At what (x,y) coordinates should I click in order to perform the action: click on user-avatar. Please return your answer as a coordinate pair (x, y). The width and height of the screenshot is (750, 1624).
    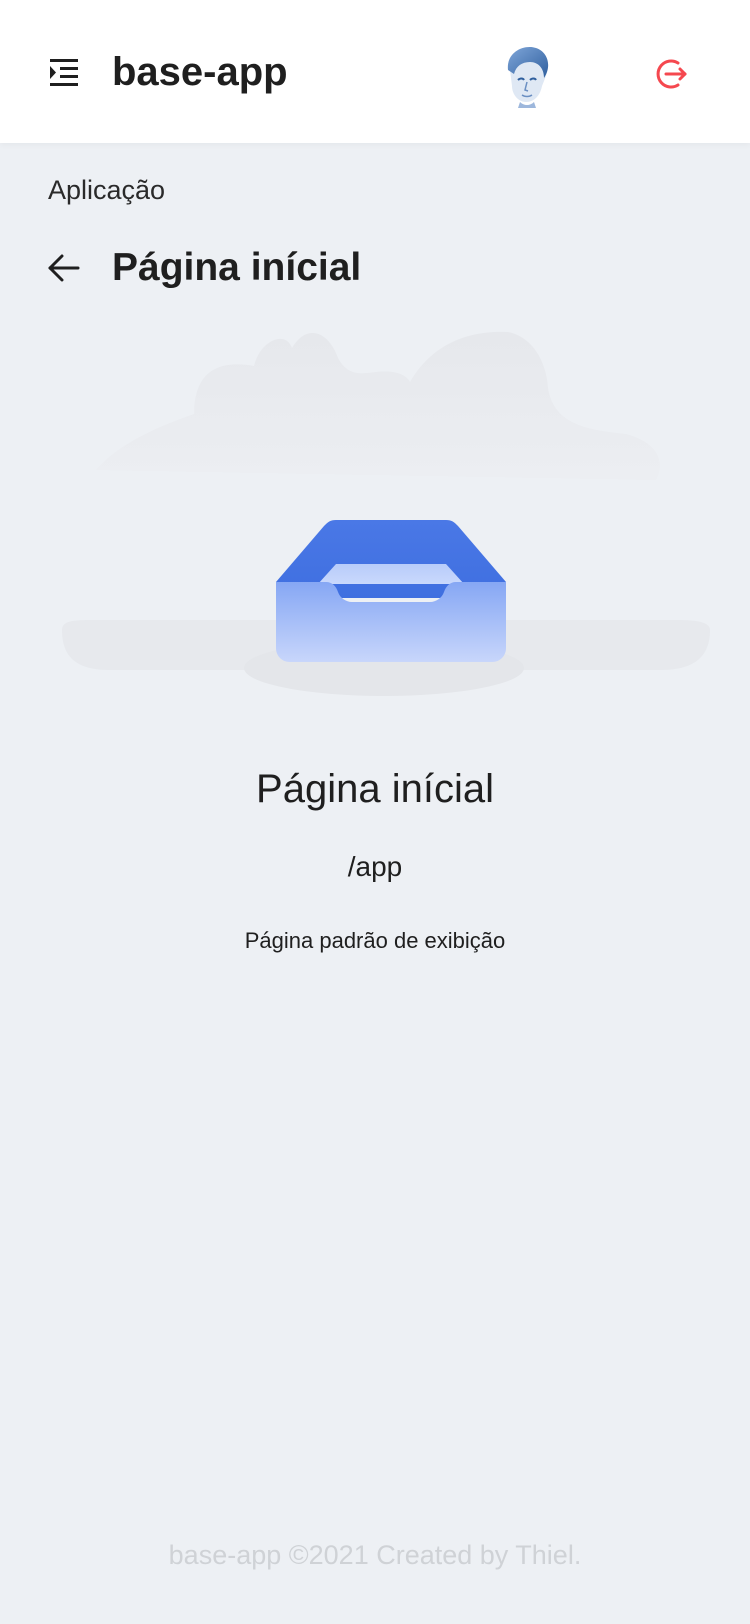
    Looking at the image, I should click on (526, 76).